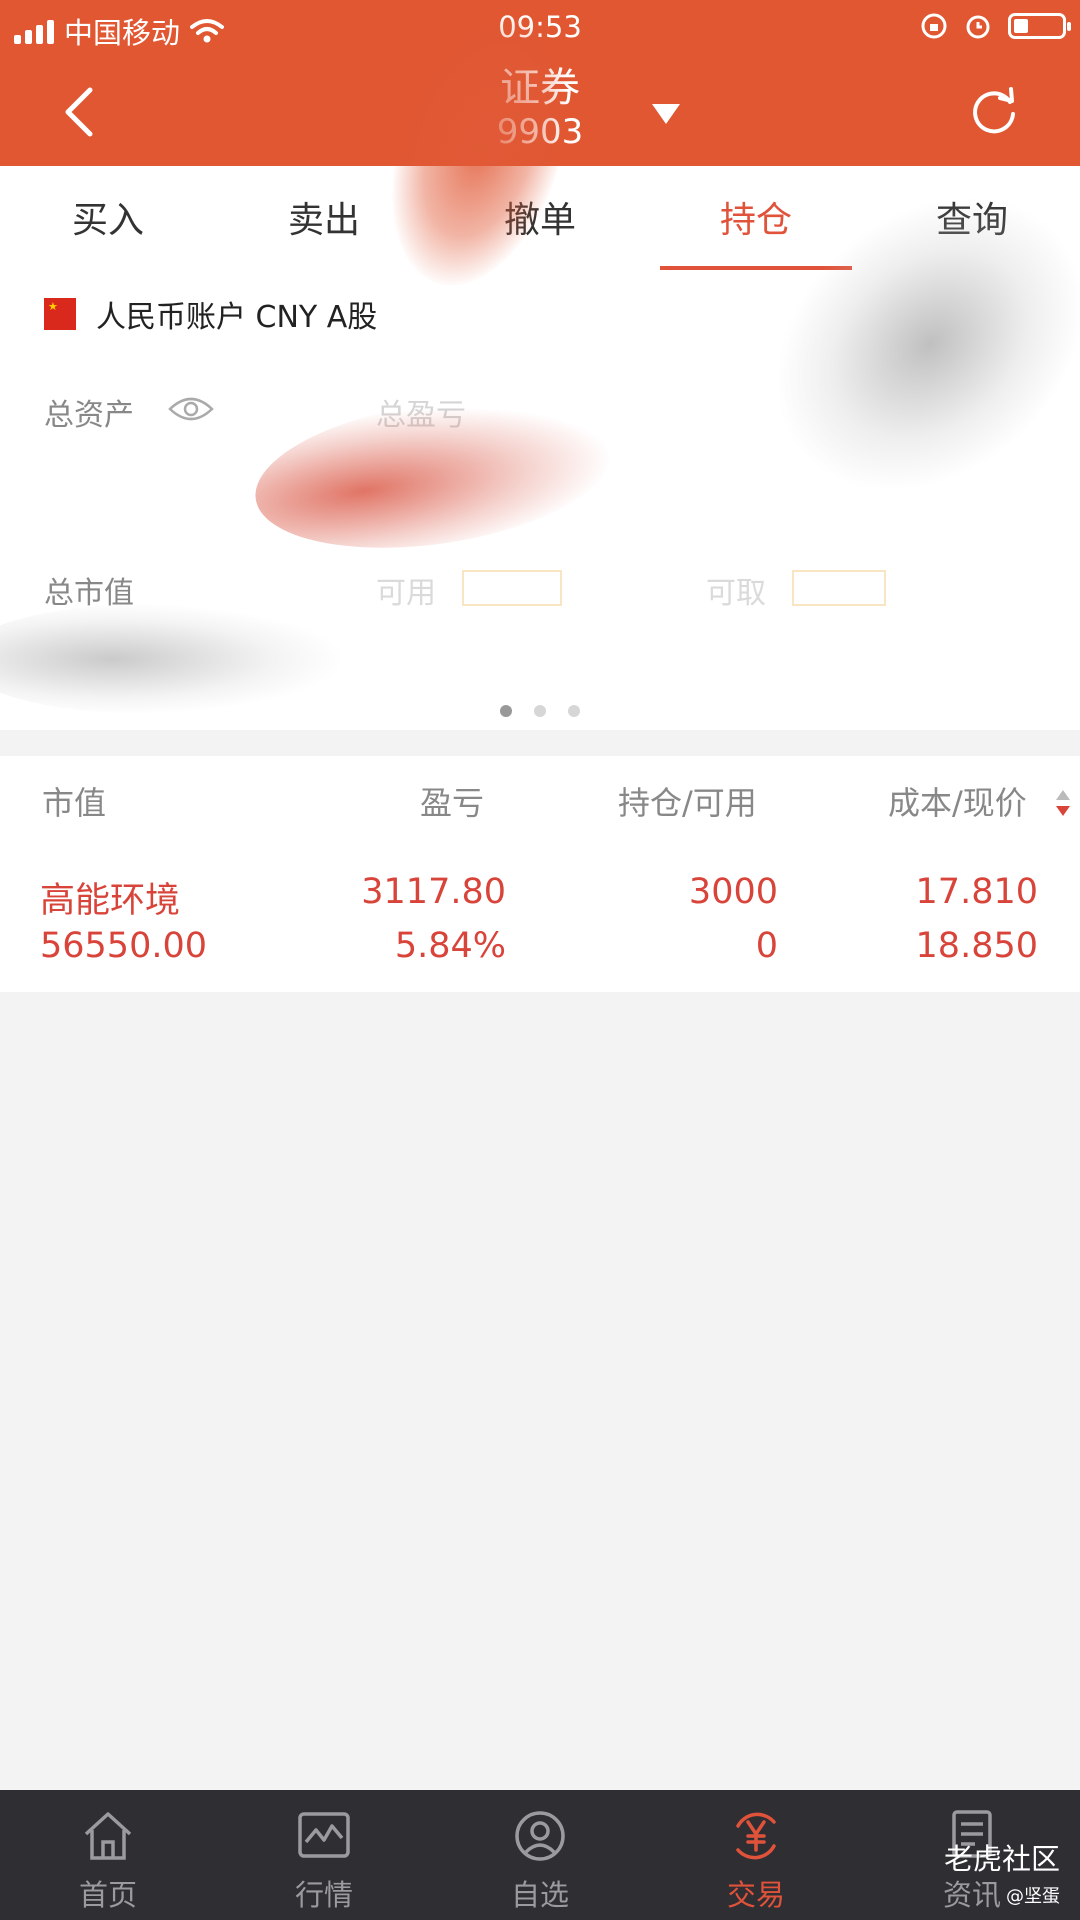  Describe the element at coordinates (756, 220) in the screenshot. I see `tab-positions: 持仓` at that location.